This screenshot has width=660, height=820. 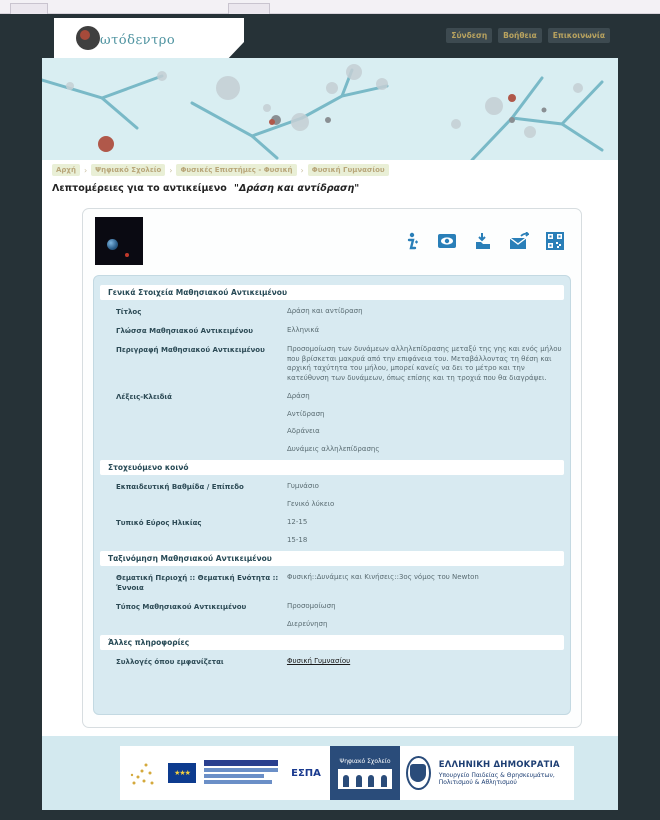 I want to click on meta-label: Τίτλος, so click(x=129, y=312).